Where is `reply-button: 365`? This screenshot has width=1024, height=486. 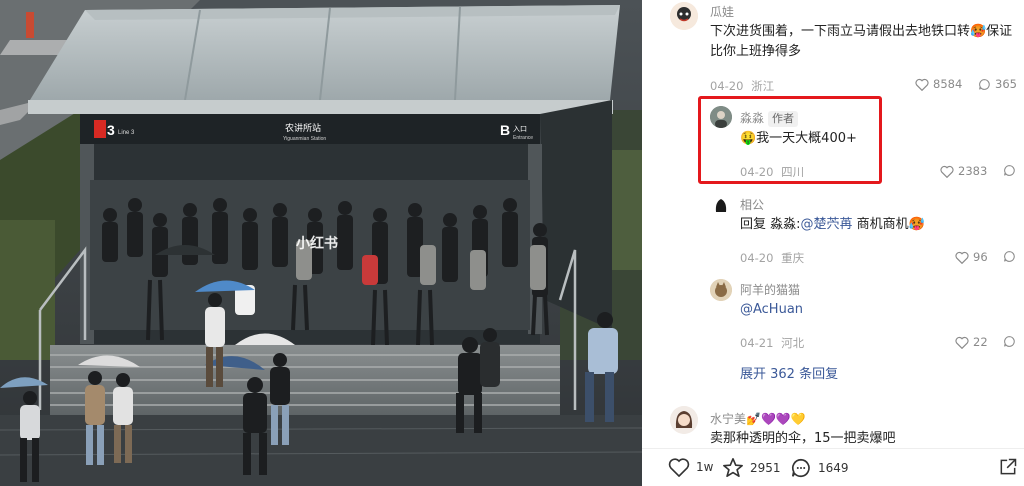
reply-button: 365 is located at coordinates (997, 84).